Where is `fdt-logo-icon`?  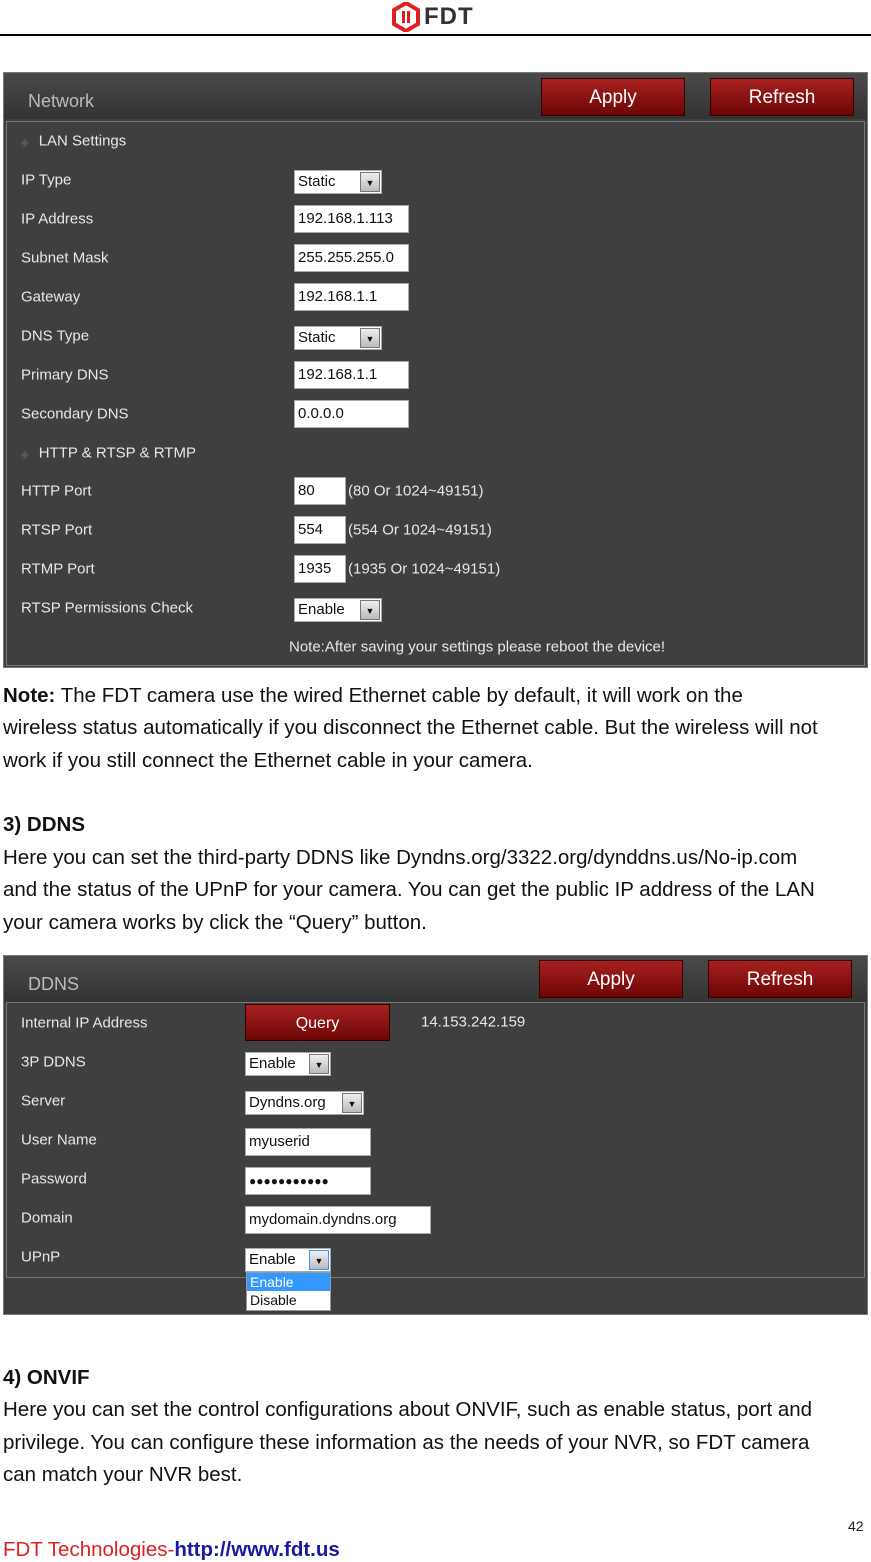 fdt-logo-icon is located at coordinates (406, 17).